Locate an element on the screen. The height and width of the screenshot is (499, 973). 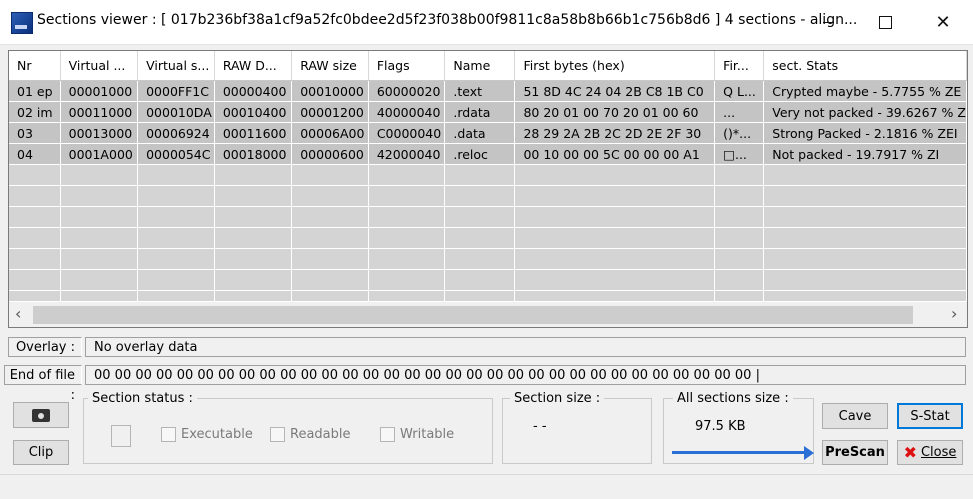
scroll-right-icon: › is located at coordinates (954, 313).